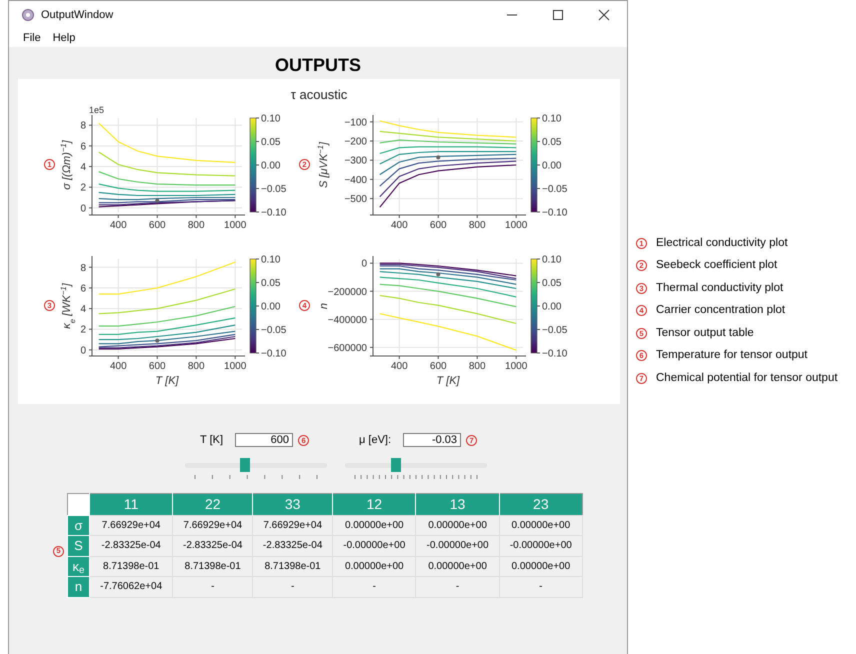 This screenshot has width=856, height=654. Describe the element at coordinates (355, 142) in the screenshot. I see `tick-label: −200` at that location.